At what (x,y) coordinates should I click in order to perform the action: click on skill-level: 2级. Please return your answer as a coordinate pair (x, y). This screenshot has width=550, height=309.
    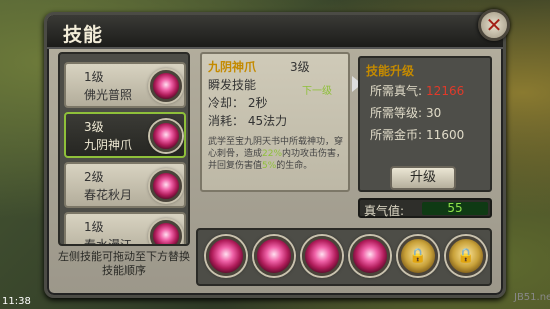
    Looking at the image, I should click on (94, 177).